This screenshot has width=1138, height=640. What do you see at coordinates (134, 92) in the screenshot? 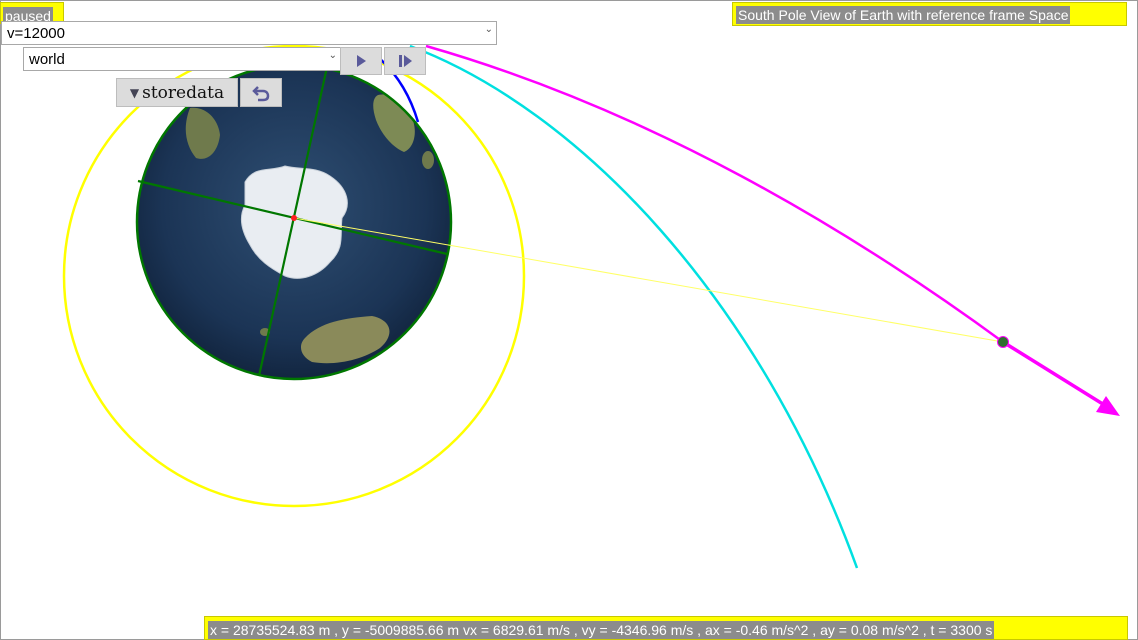
I see `dropdown-triangle-icon: ▼` at bounding box center [134, 92].